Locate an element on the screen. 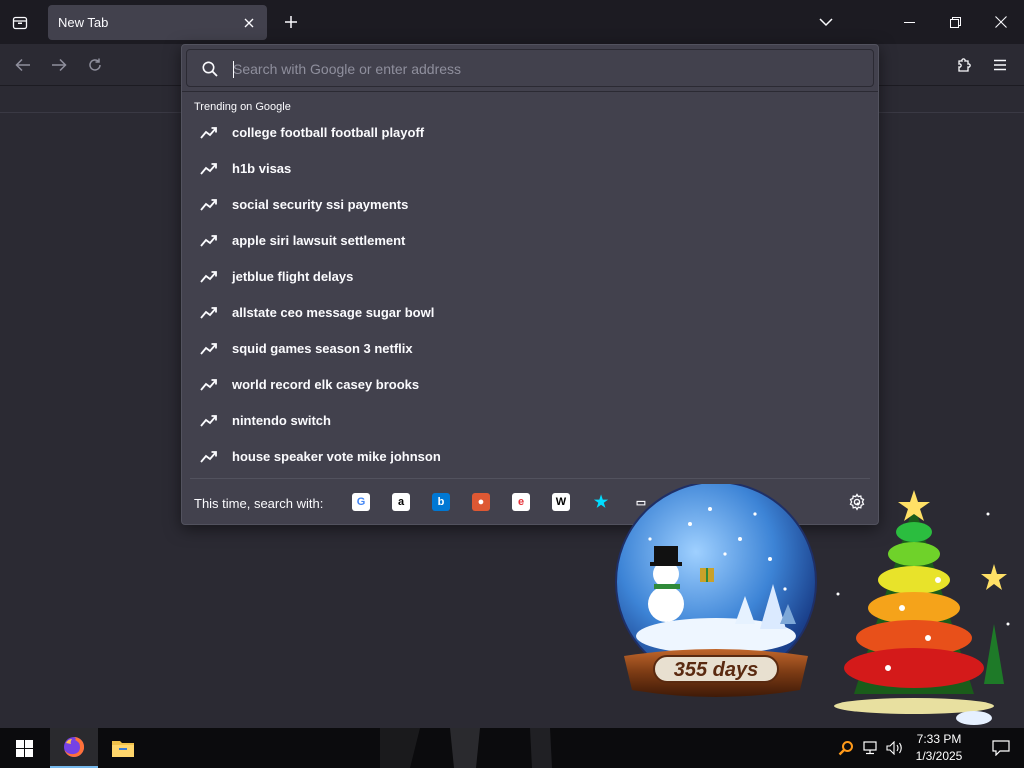 This screenshot has height=768, width=1024. arrow-left-icon is located at coordinates (22, 65).